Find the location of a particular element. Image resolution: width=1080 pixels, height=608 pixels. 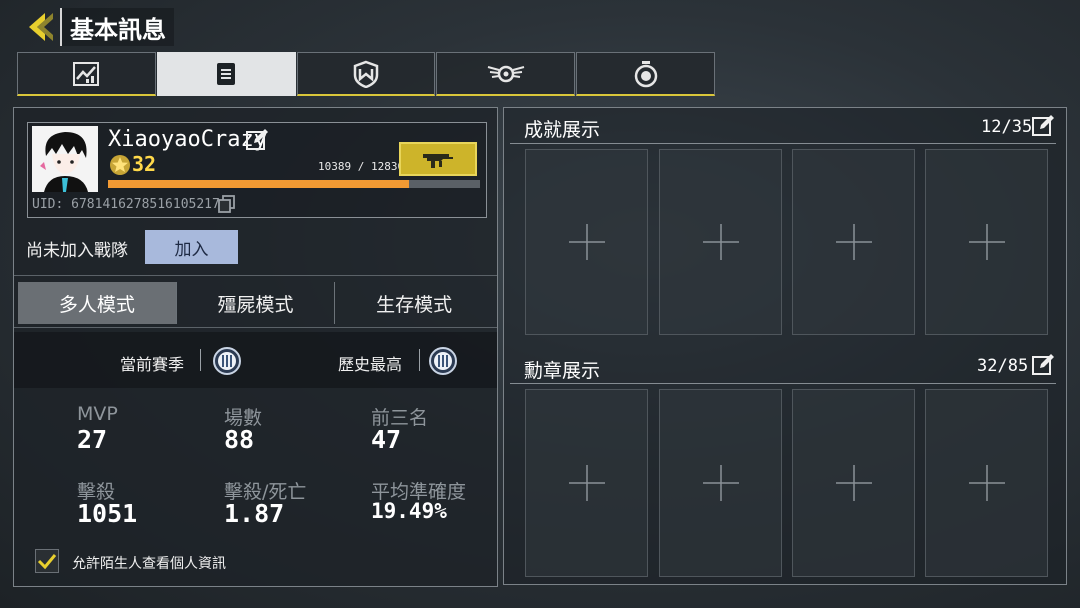

weapon-showcase-button is located at coordinates (438, 159).